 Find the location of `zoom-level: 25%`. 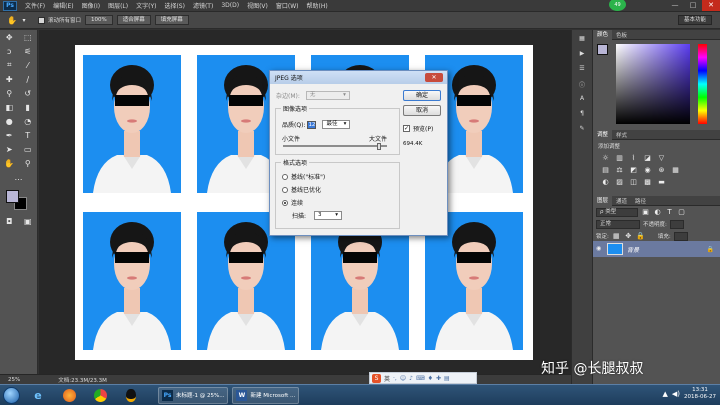

zoom-level: 25% is located at coordinates (14, 380).